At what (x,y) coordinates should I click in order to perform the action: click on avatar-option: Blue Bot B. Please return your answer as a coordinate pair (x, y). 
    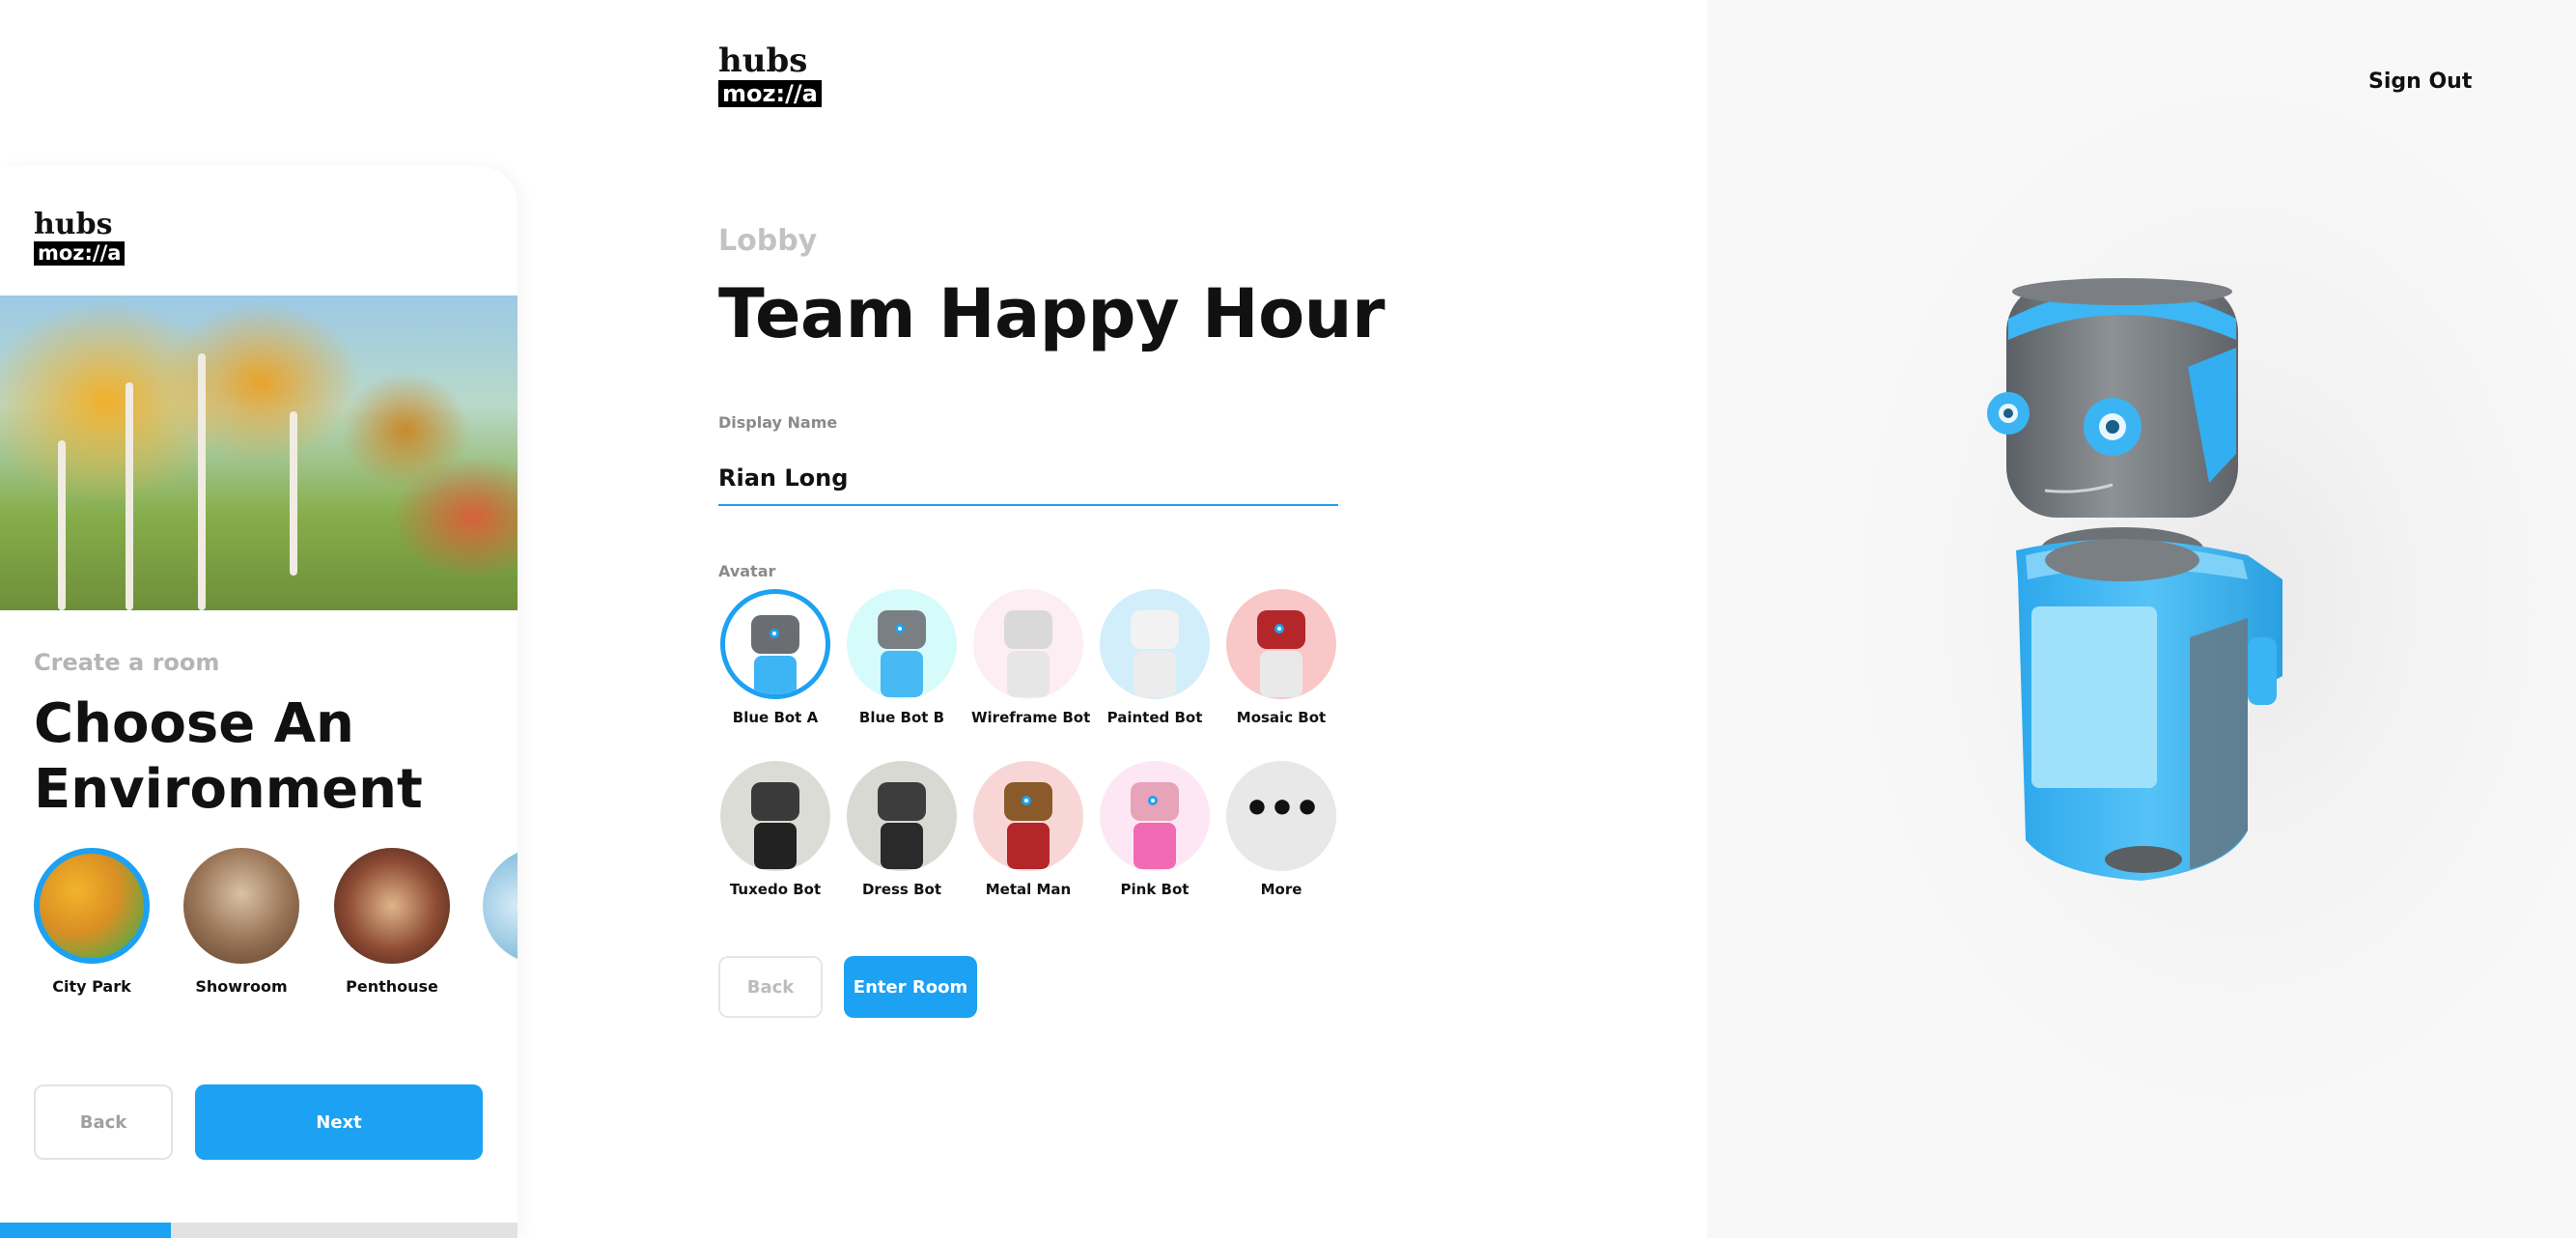
    Looking at the image, I should click on (902, 657).